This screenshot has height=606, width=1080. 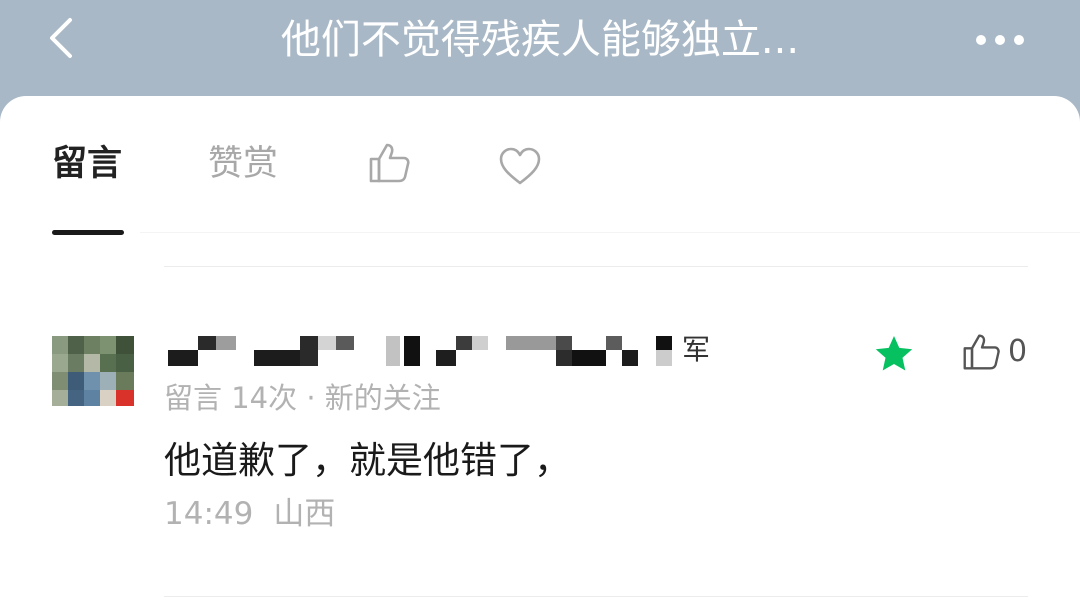 What do you see at coordinates (209, 514) in the screenshot?
I see `comment-time: 14:49` at bounding box center [209, 514].